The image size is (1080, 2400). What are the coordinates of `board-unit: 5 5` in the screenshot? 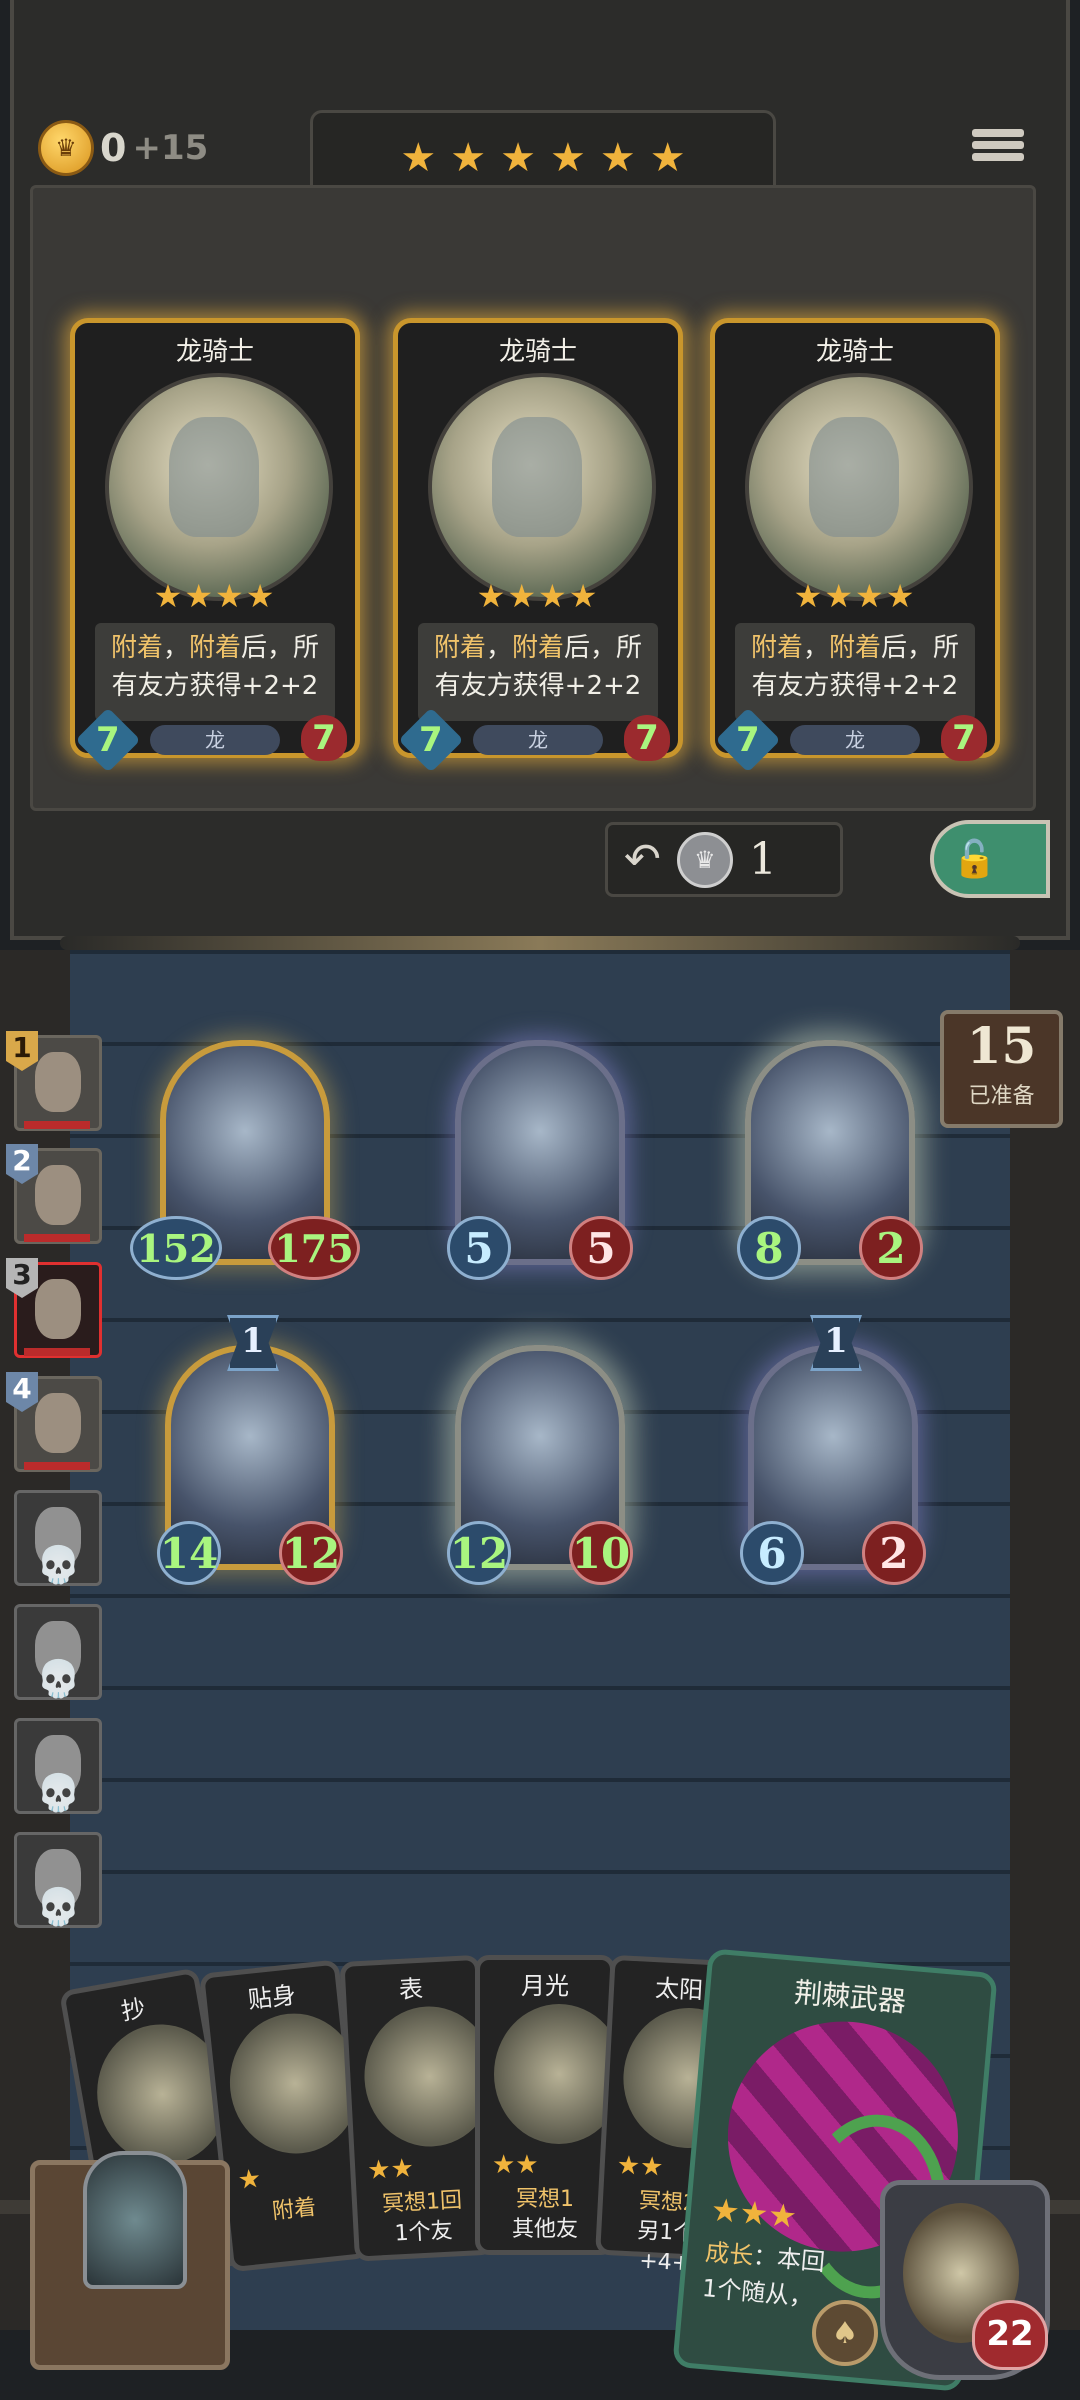 It's located at (540, 1160).